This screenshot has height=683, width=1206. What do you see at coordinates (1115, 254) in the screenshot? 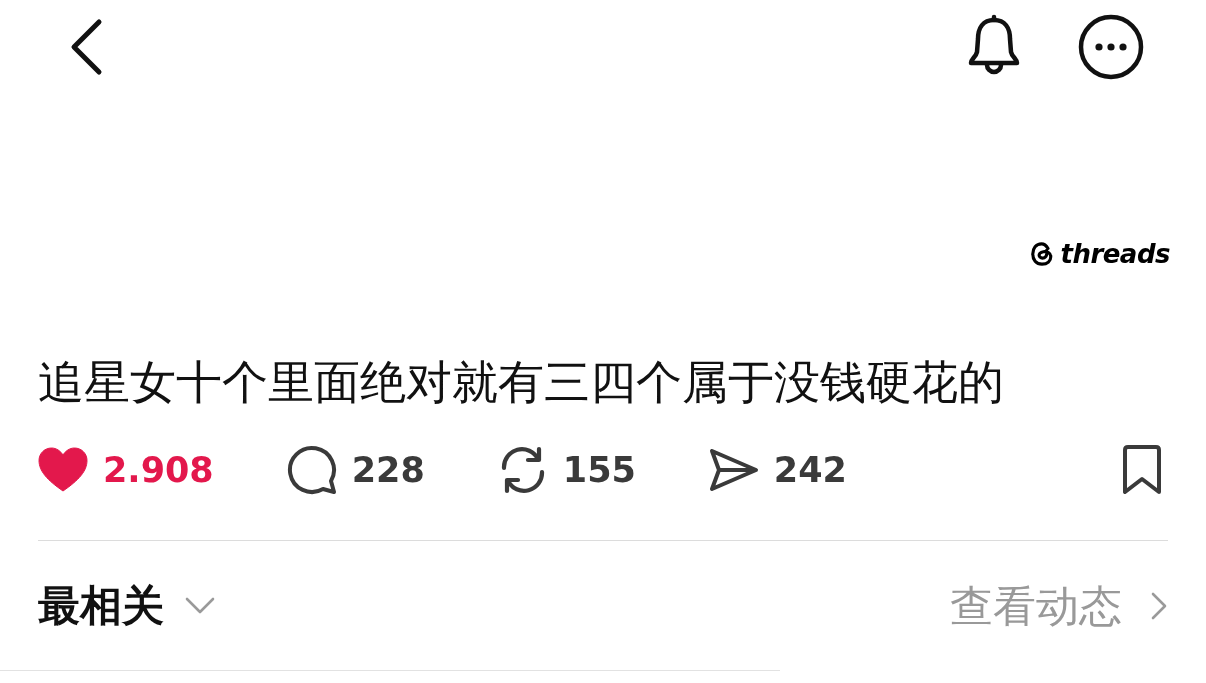
I see `logo-text: threads` at bounding box center [1115, 254].